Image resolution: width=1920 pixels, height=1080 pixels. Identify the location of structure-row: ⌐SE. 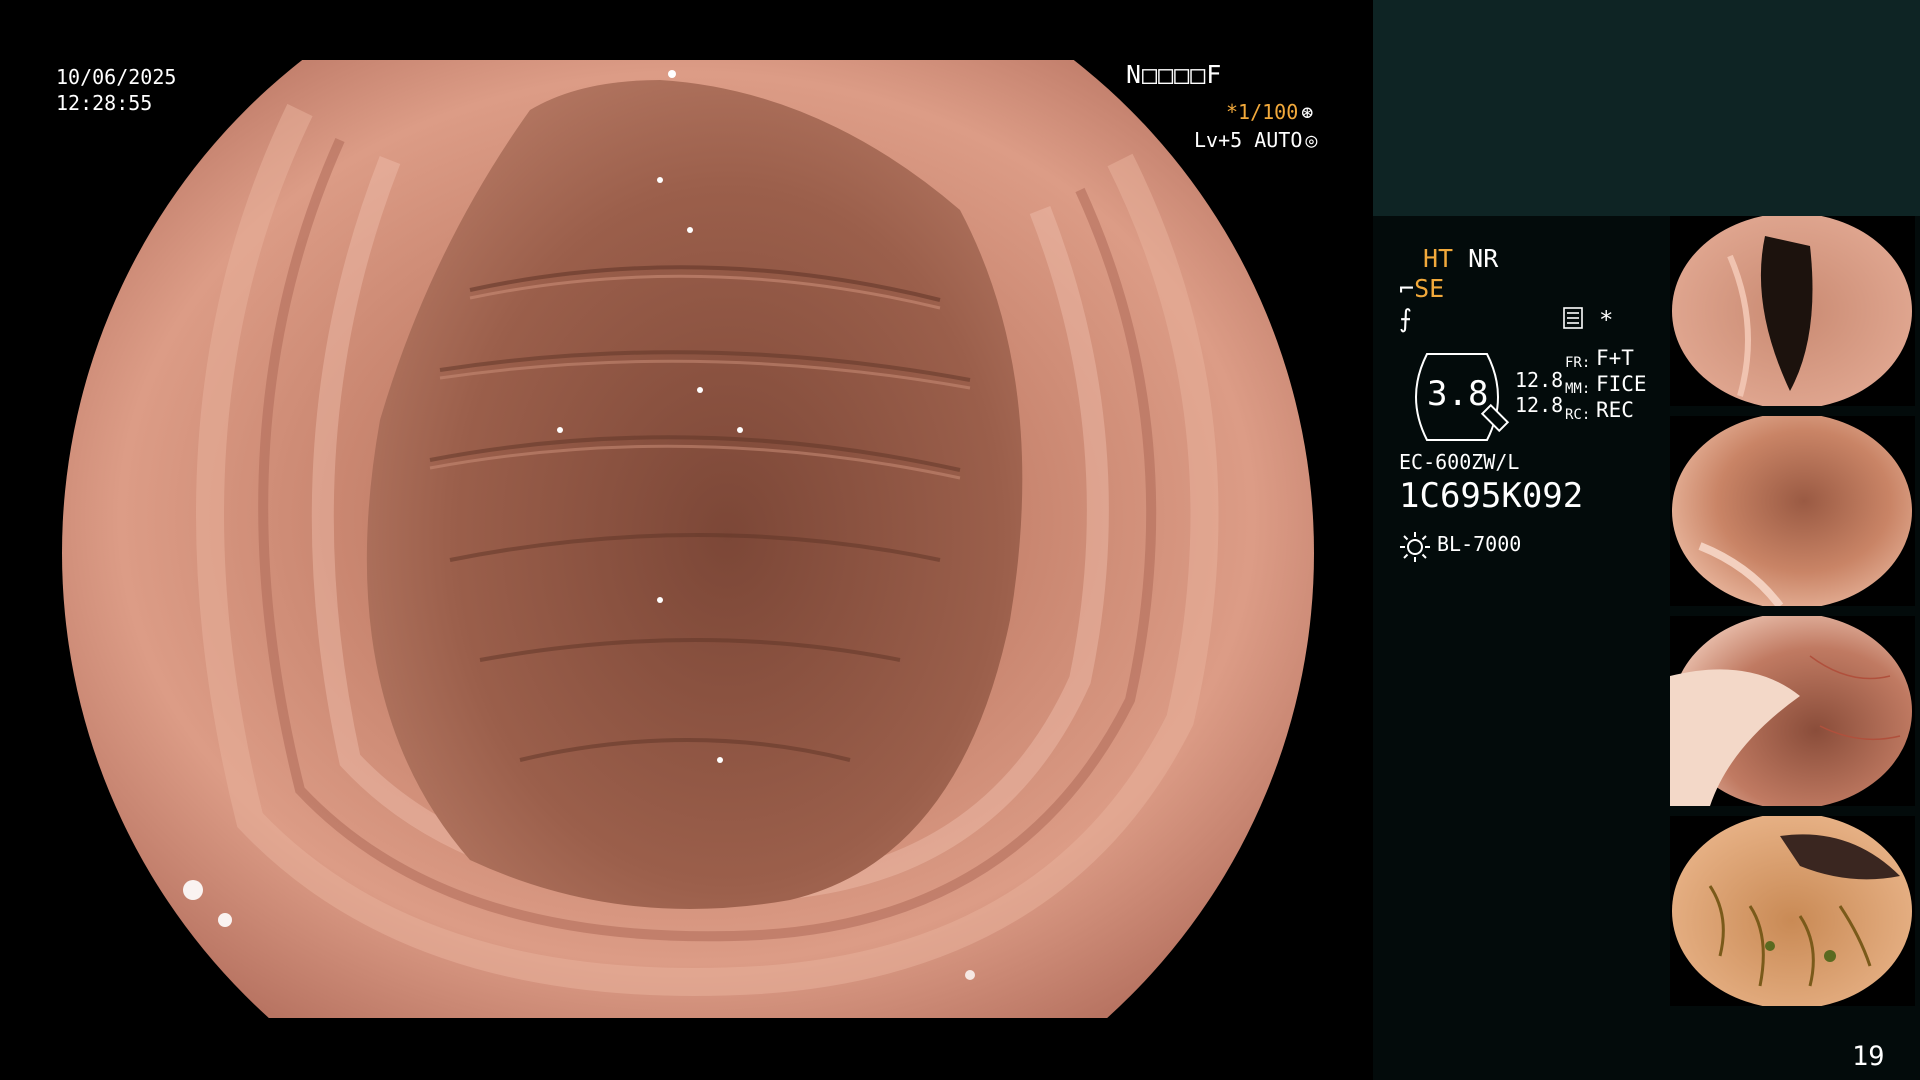
(1421, 288).